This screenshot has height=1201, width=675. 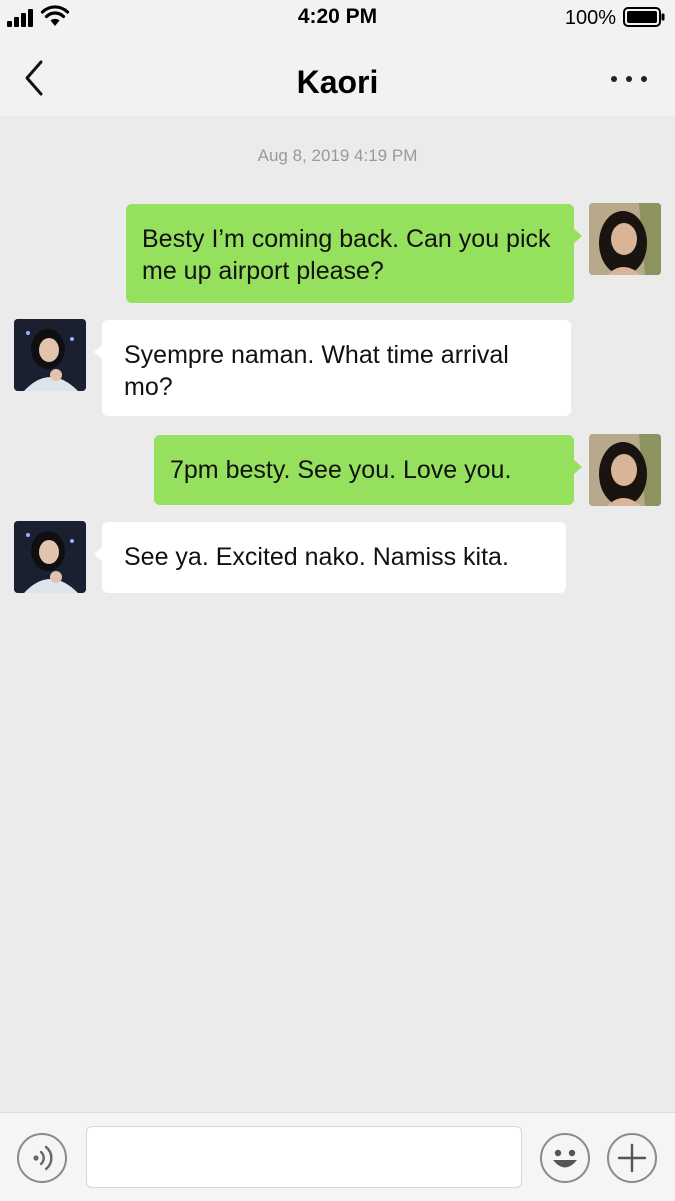 I want to click on emoji-icon, so click(x=565, y=1158).